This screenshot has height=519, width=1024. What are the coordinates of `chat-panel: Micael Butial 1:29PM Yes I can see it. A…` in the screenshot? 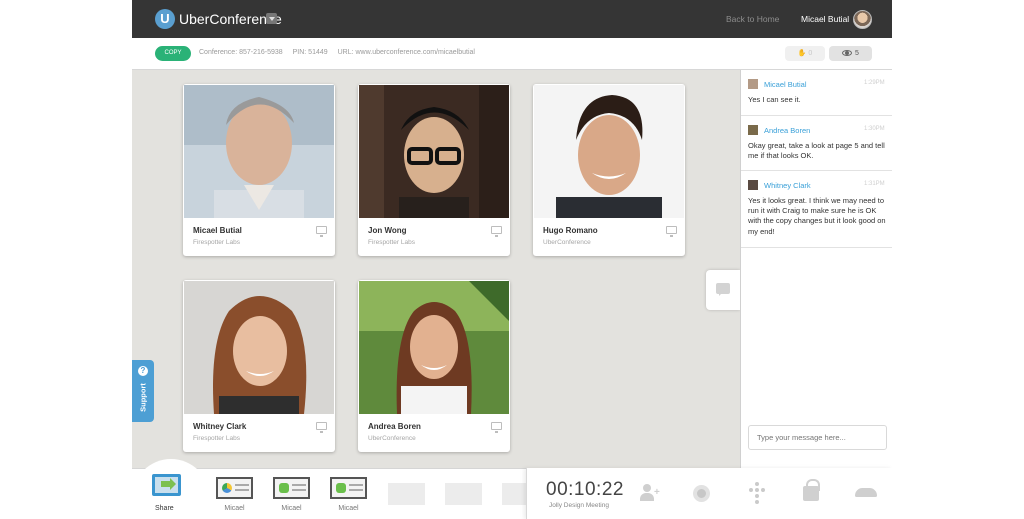 It's located at (816, 269).